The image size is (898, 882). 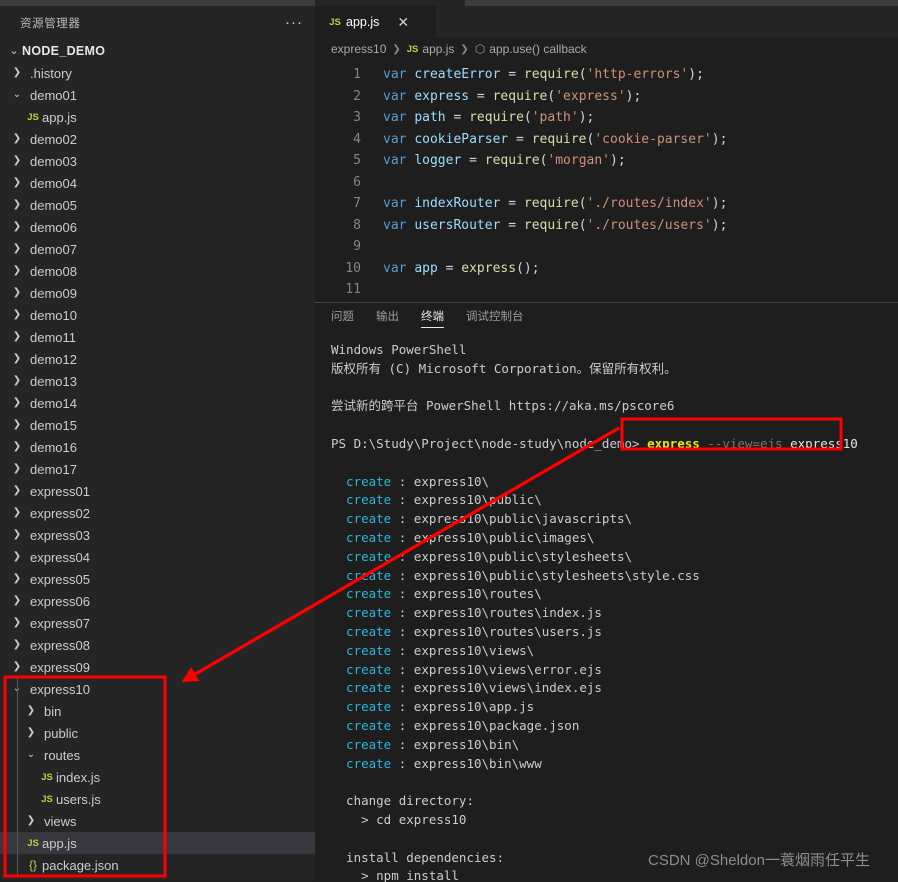 What do you see at coordinates (157, 227) in the screenshot?
I see `tree-item-demo06: ❯ demo06` at bounding box center [157, 227].